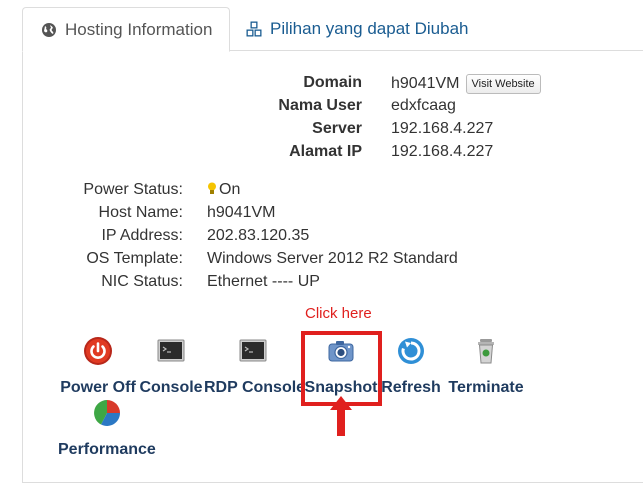 This screenshot has width=643, height=503. What do you see at coordinates (325, 151) in the screenshot?
I see `hosting-label: Alamat IP` at bounding box center [325, 151].